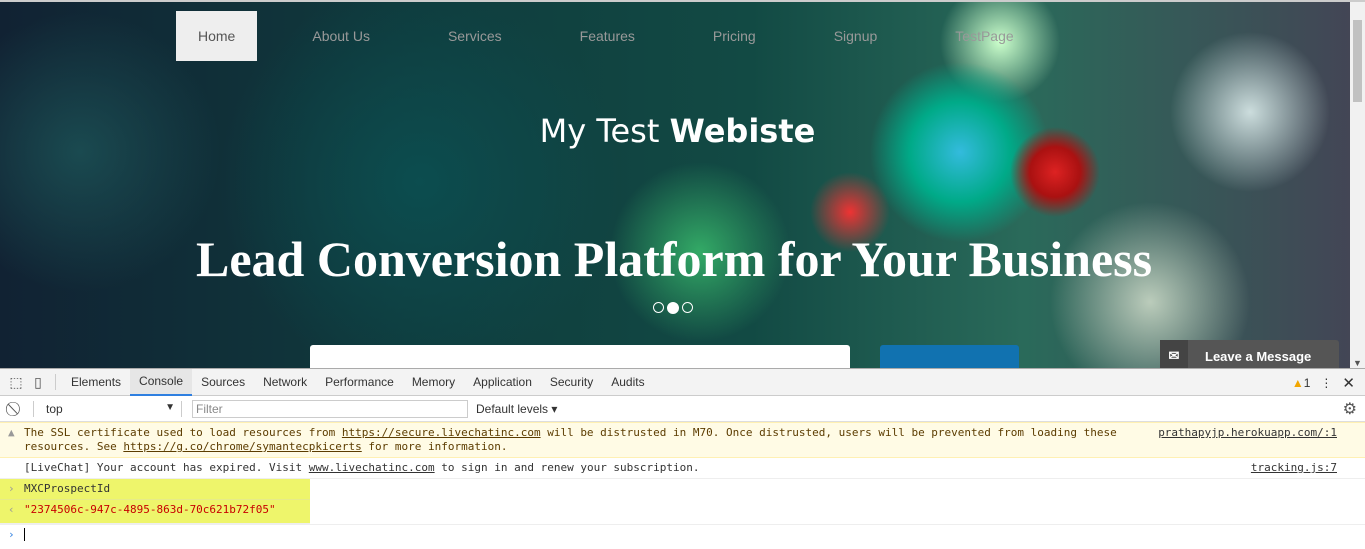 Image resolution: width=1365 pixels, height=549 pixels. I want to click on msg-link: https://secure.livechatinc.com, so click(441, 432).